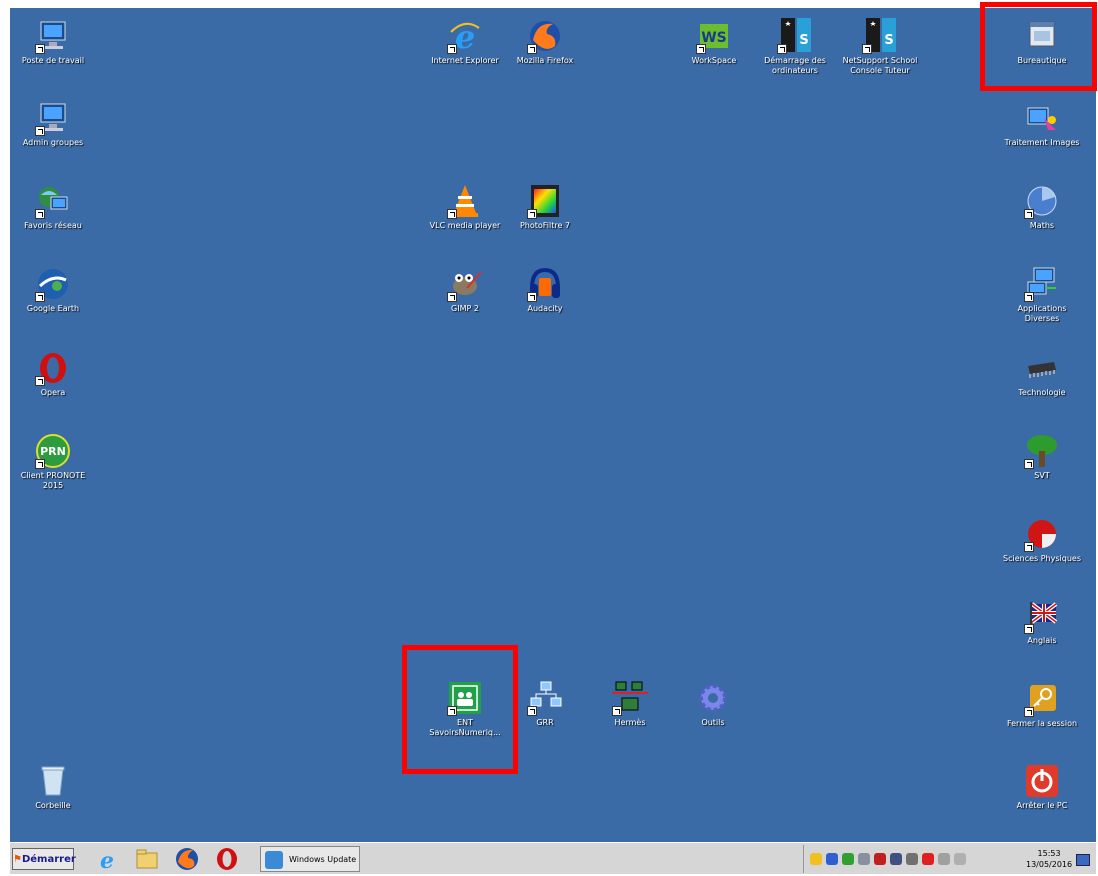 The image size is (1098, 876). I want to click on chip-icon, so click(1042, 368).